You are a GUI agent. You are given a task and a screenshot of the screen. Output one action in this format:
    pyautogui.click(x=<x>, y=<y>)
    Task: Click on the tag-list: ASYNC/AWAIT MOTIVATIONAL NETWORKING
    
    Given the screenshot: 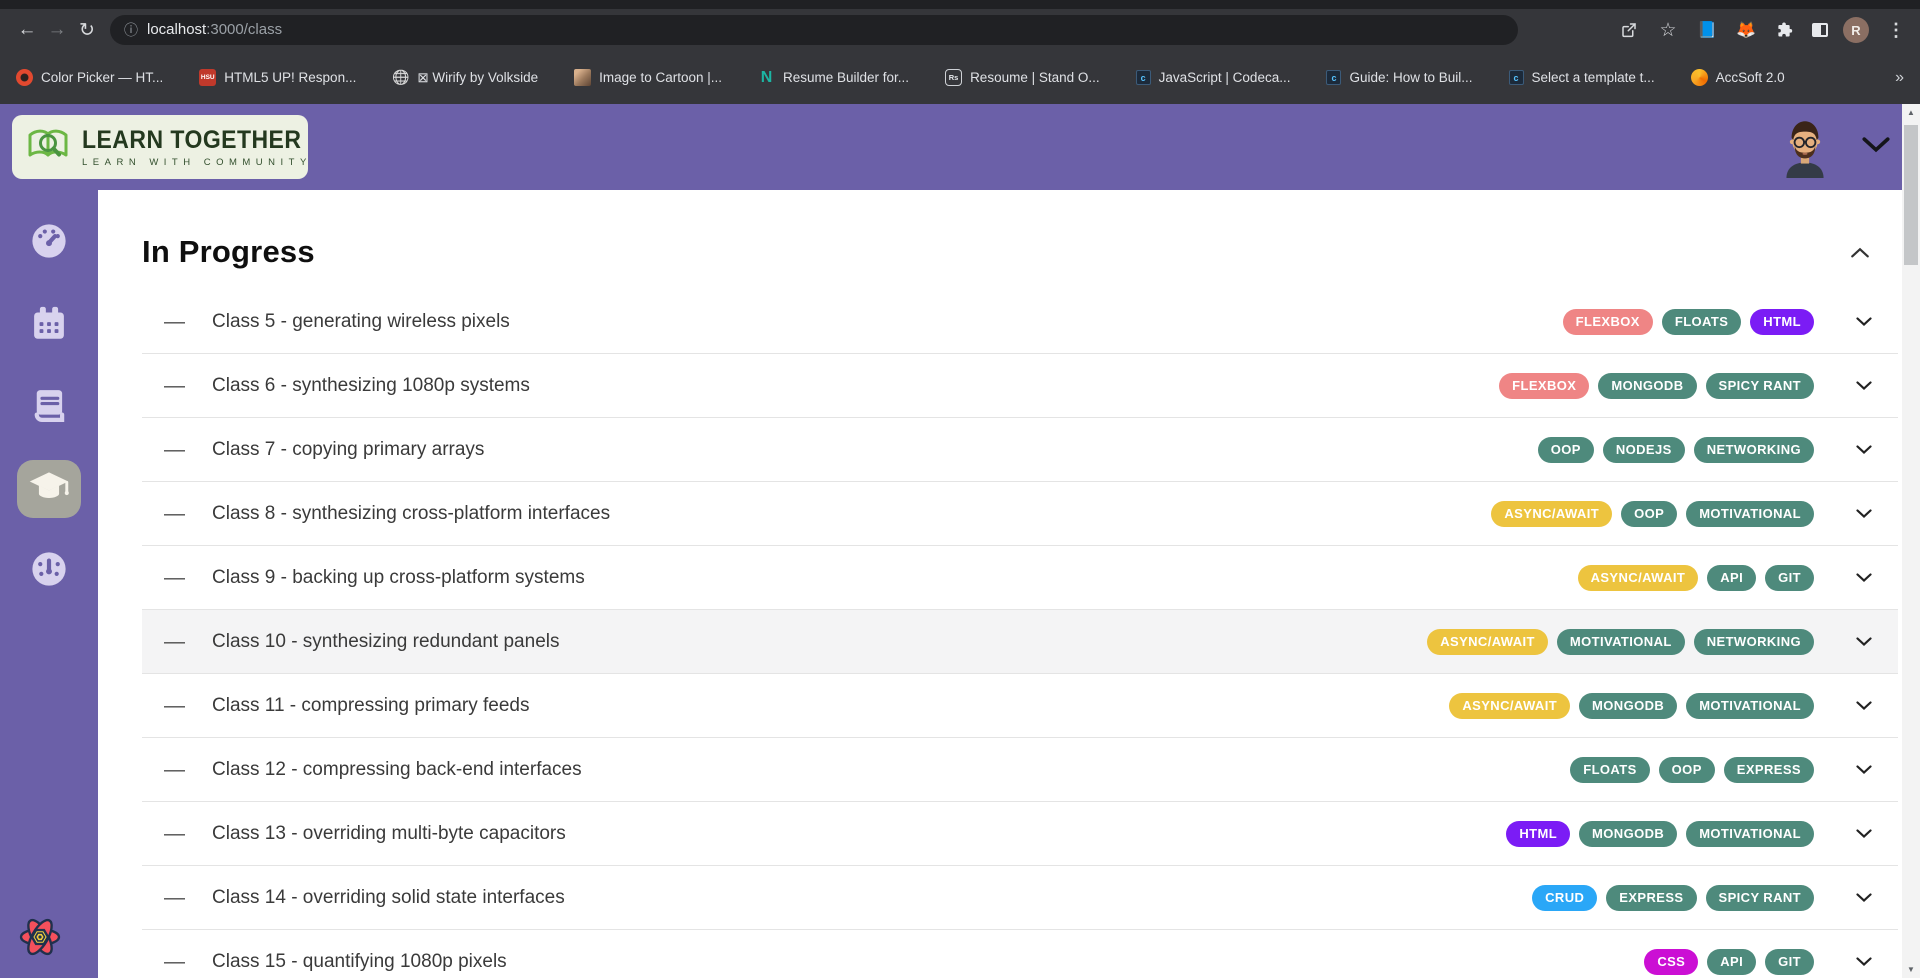 What is the action you would take?
    pyautogui.click(x=1620, y=641)
    